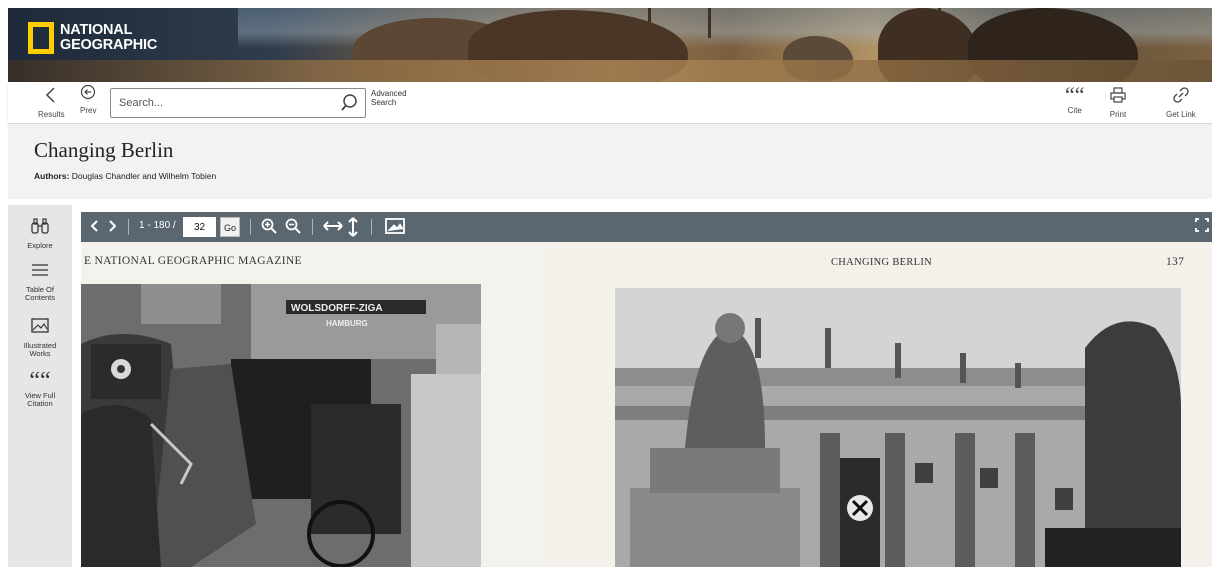 Image resolution: width=1212 pixels, height=567 pixels. What do you see at coordinates (40, 353) in the screenshot?
I see `sidebar-item-label: Works` at bounding box center [40, 353].